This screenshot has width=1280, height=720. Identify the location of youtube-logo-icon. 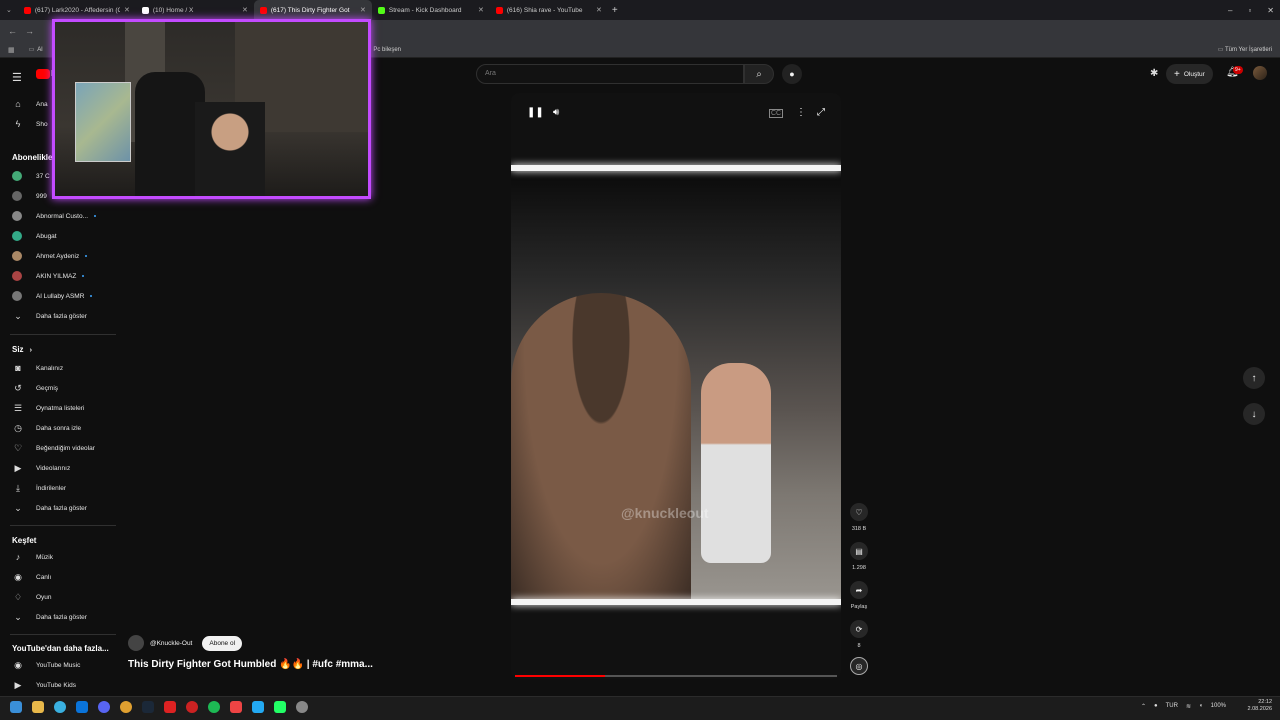
(43, 74).